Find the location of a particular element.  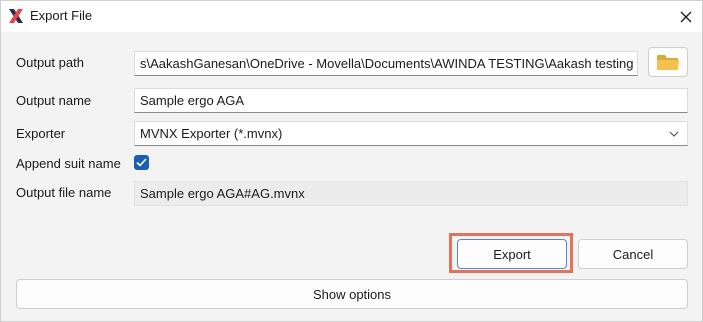

checkmark-icon is located at coordinates (141, 162).